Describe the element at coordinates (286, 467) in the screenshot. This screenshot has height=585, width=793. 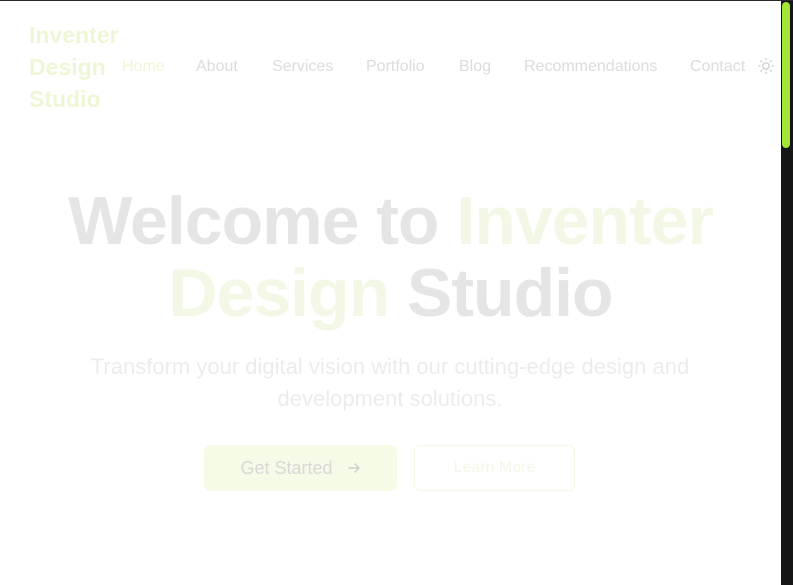
I see `get-started-label: Get Started` at that location.